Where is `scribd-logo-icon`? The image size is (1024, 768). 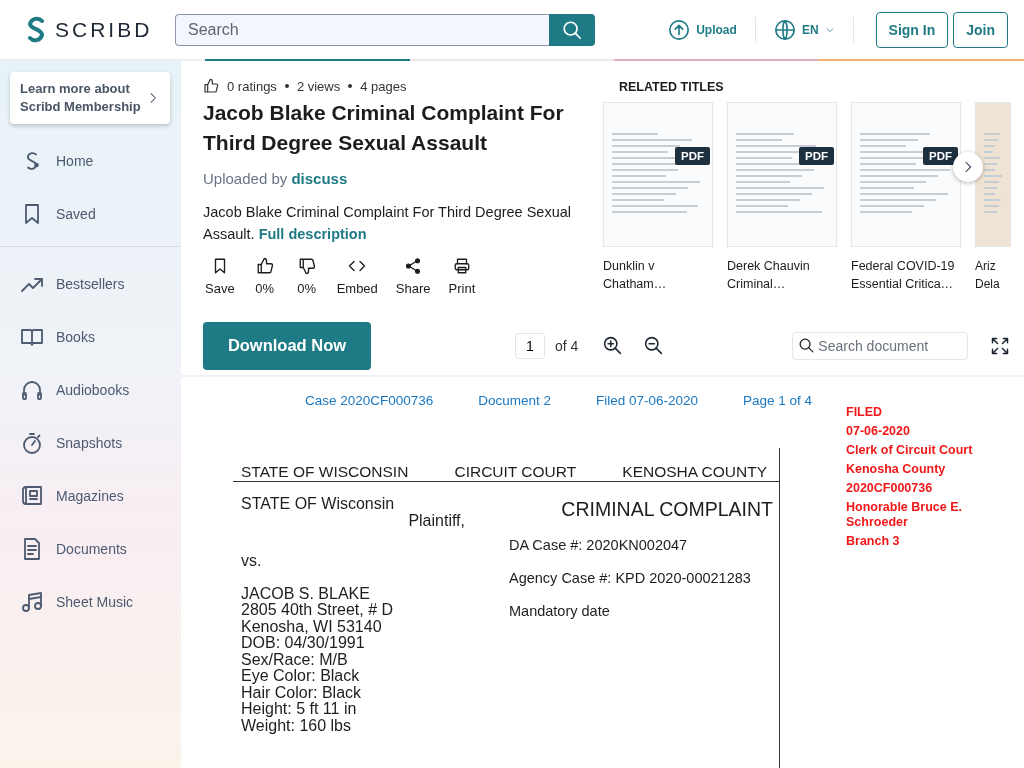
scribd-logo-icon is located at coordinates (36, 29).